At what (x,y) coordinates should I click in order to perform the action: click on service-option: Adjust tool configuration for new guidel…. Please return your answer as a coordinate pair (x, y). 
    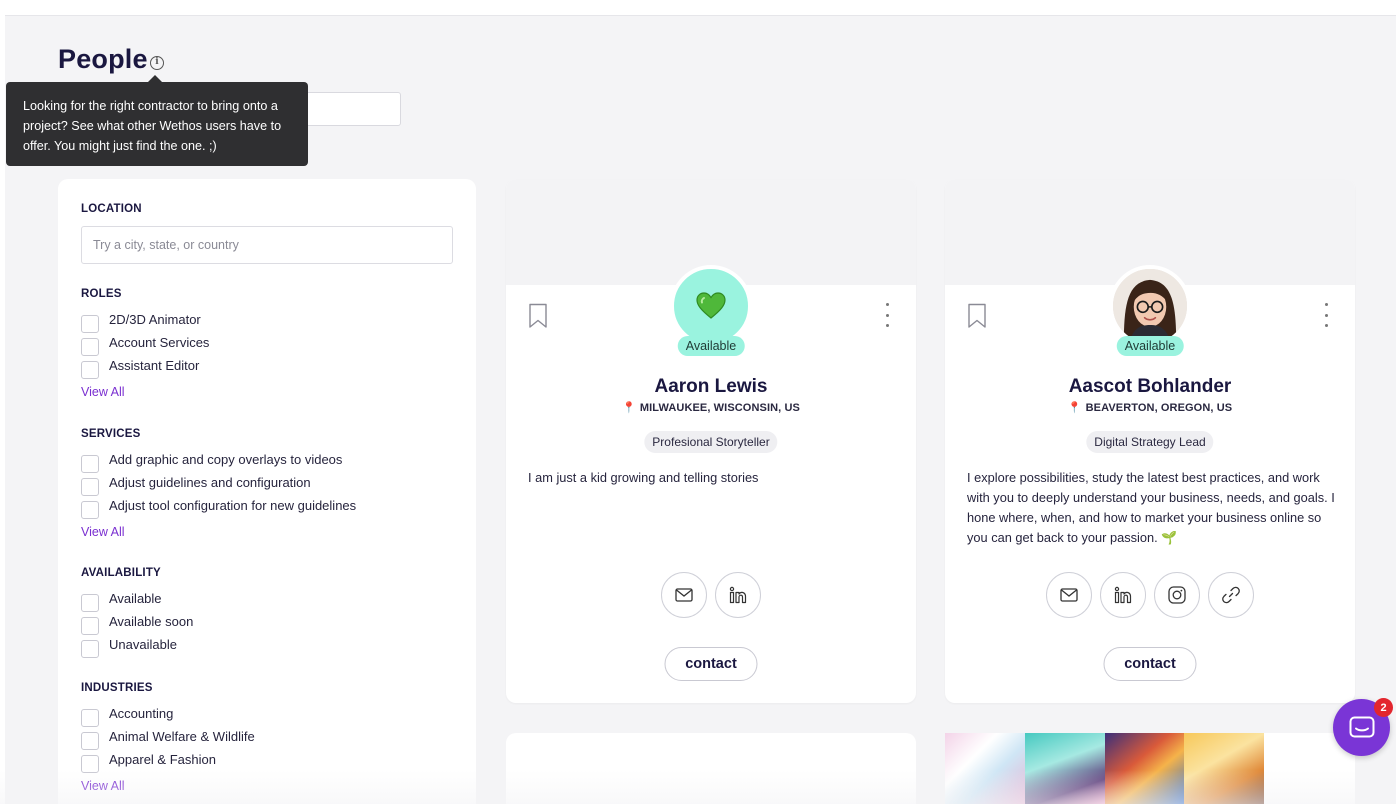
    Looking at the image, I should click on (219, 507).